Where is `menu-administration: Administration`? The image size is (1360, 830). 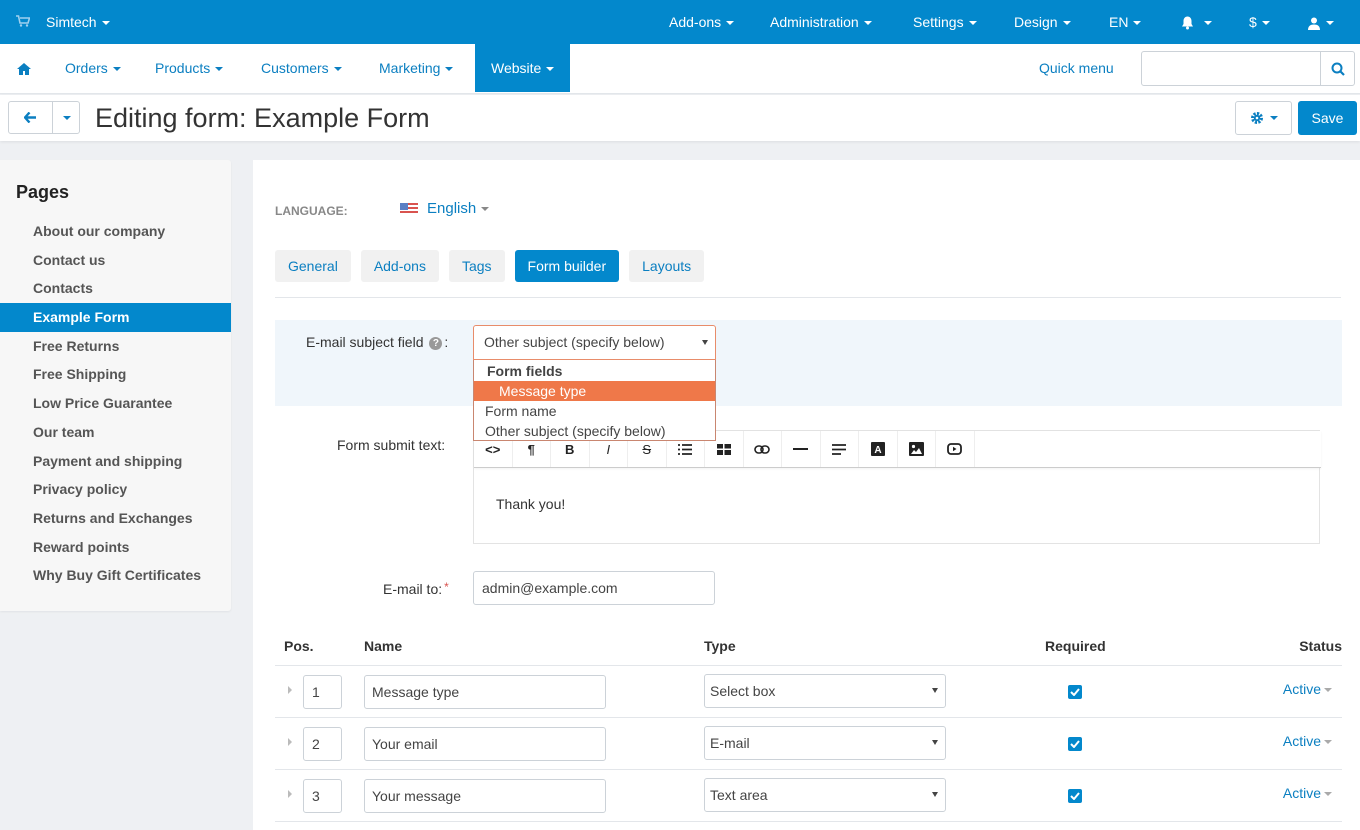
menu-administration: Administration is located at coordinates (821, 22).